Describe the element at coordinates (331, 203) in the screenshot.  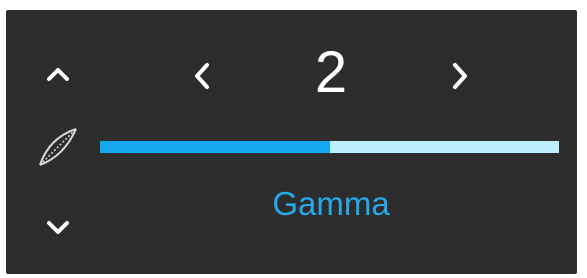
I see `setting-label: Gamma` at that location.